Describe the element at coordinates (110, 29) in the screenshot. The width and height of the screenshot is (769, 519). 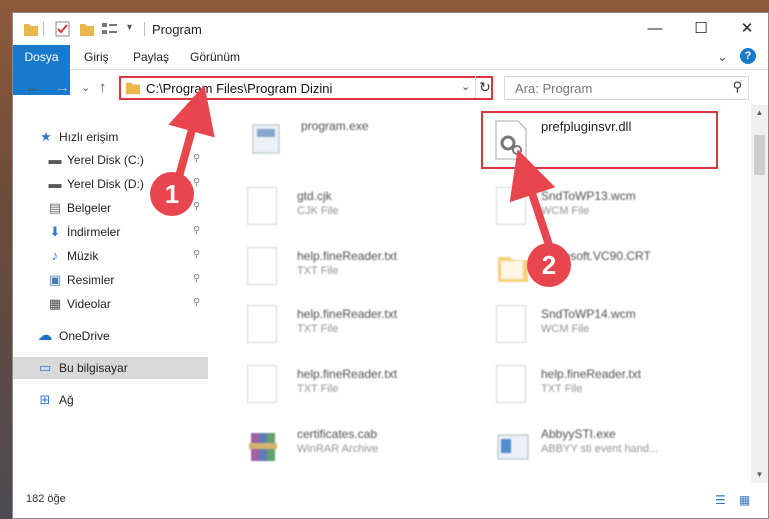
I see `view-options-icon` at that location.